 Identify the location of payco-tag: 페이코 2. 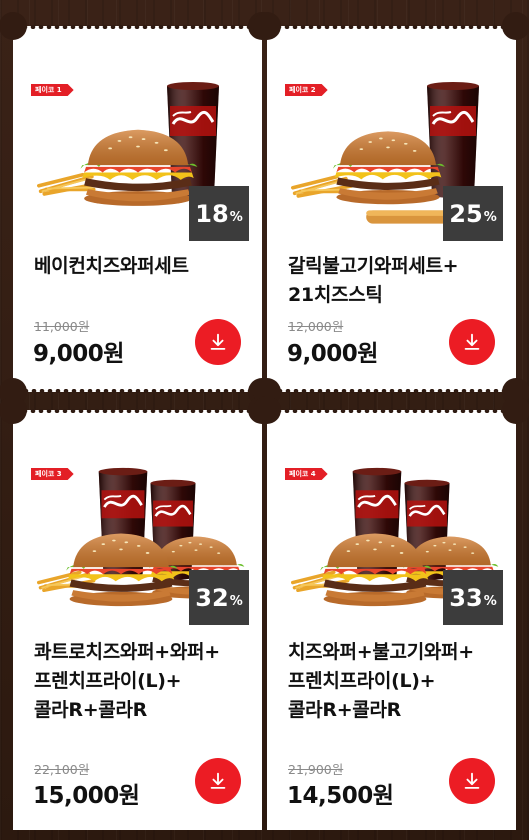
(306, 90).